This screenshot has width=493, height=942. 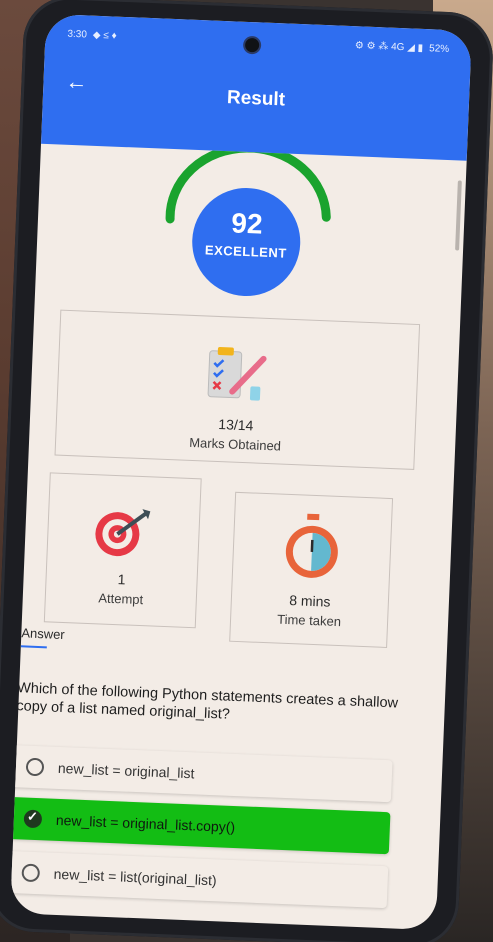 What do you see at coordinates (309, 601) in the screenshot?
I see `time-value: 8 mins` at bounding box center [309, 601].